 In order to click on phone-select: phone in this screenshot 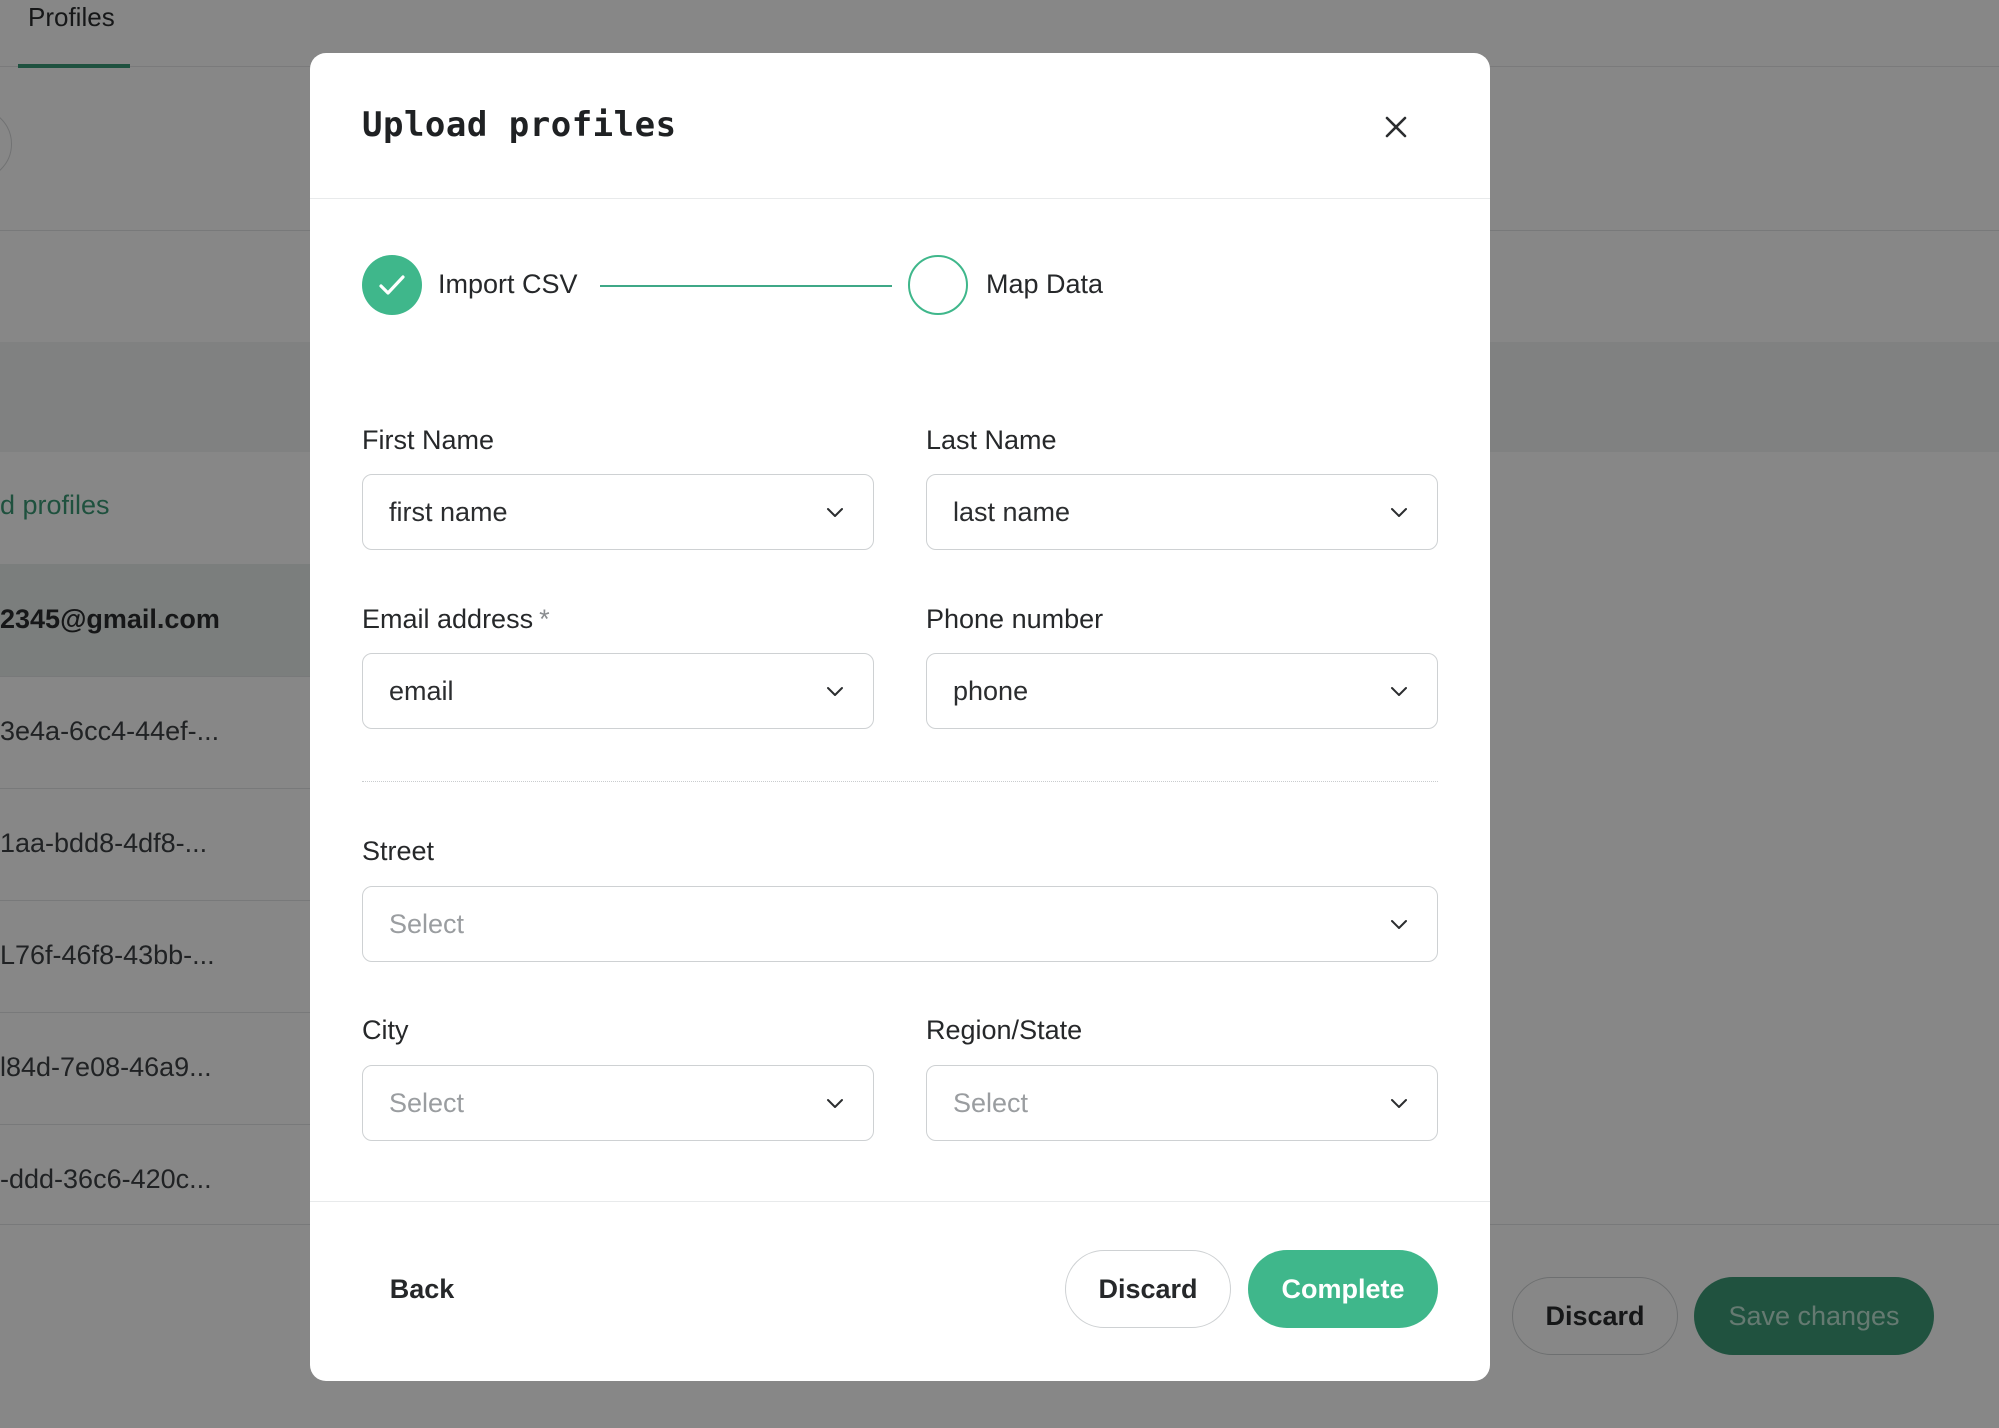, I will do `click(1182, 691)`.